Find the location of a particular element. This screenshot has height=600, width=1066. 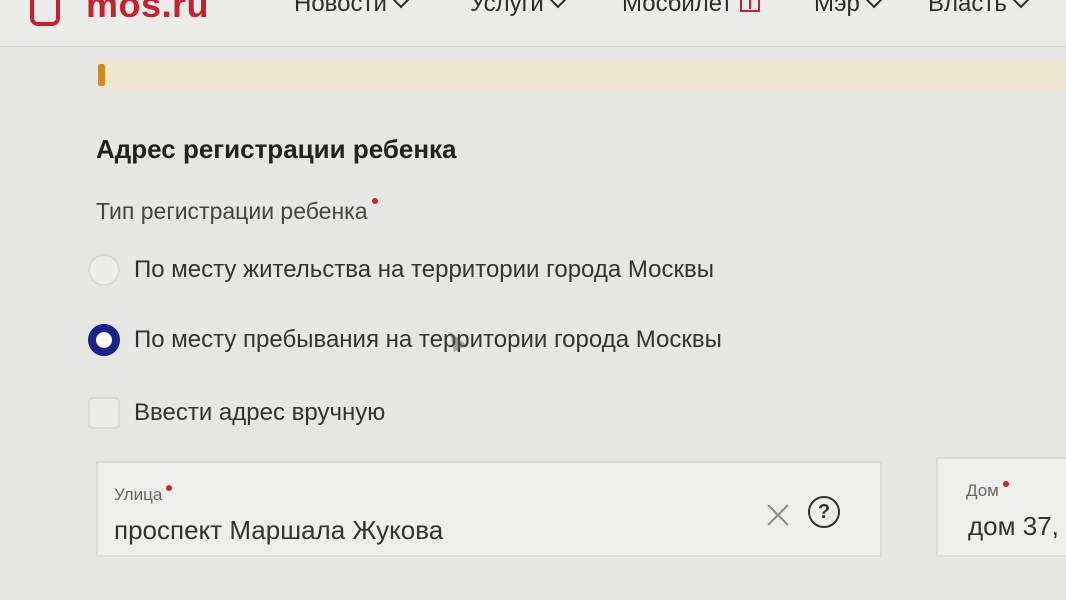

registration-type-label: Тип регистрации ребенка is located at coordinates (237, 211).